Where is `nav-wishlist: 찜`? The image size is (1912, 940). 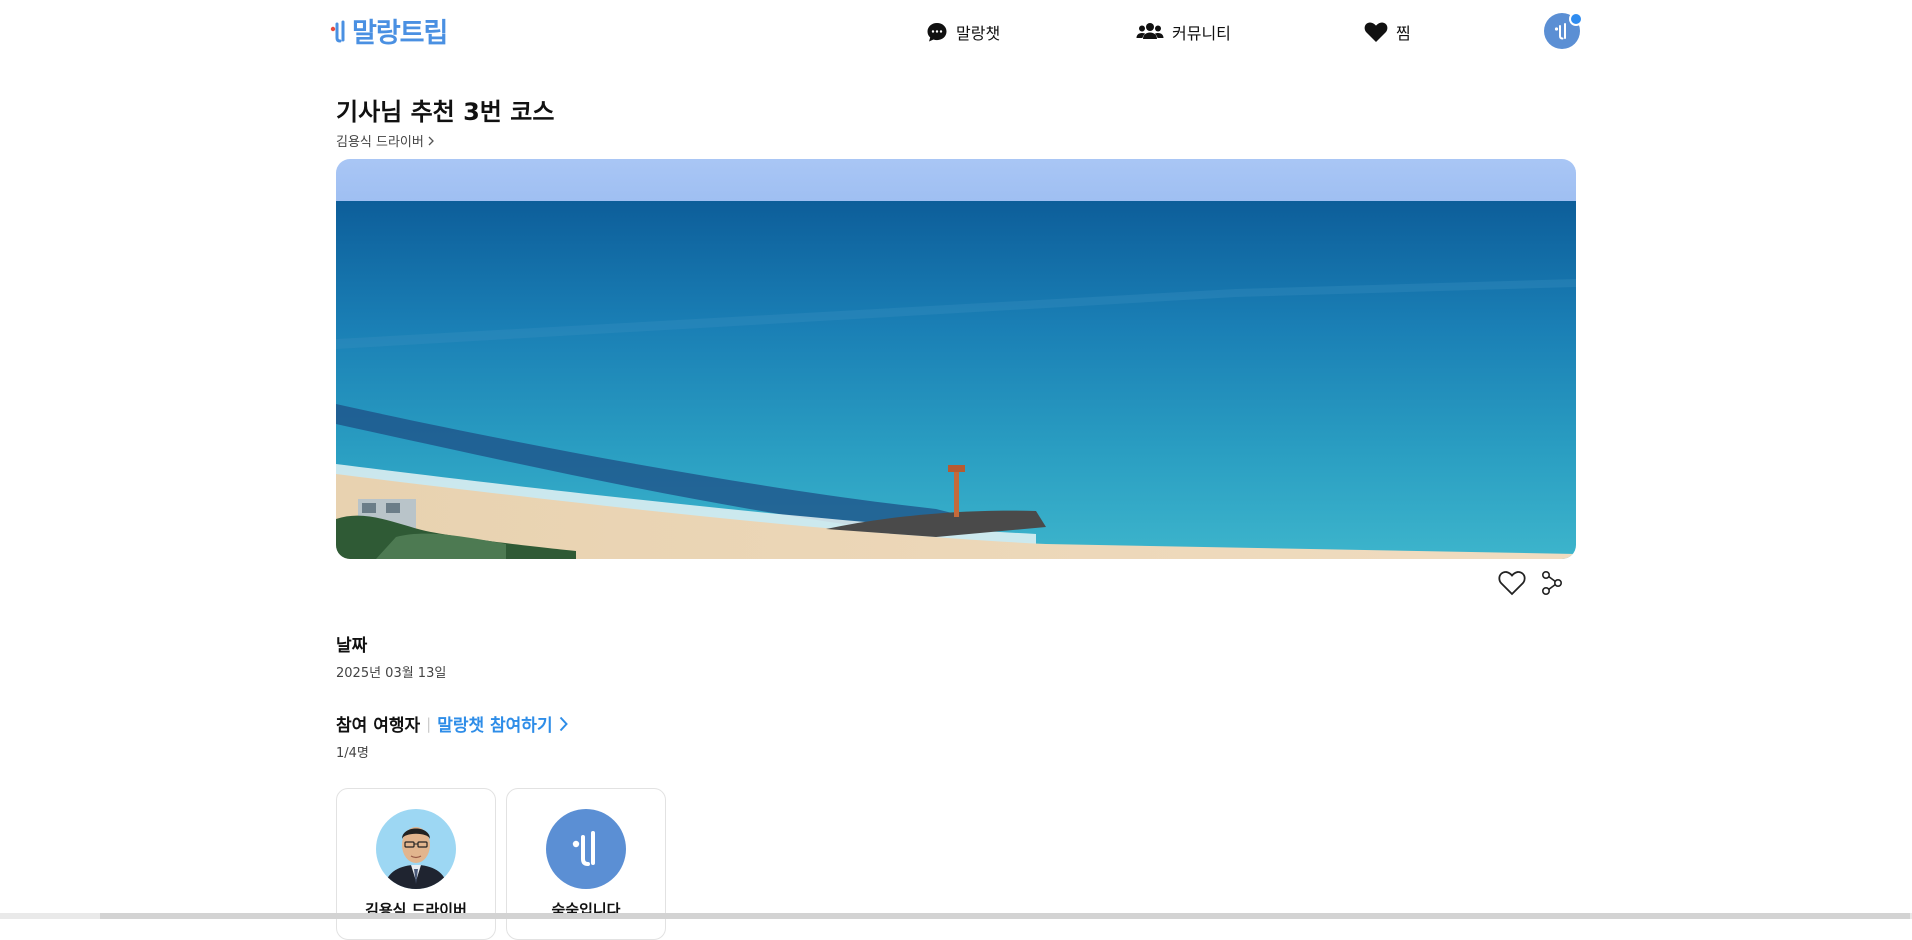 nav-wishlist: 찜 is located at coordinates (1387, 32).